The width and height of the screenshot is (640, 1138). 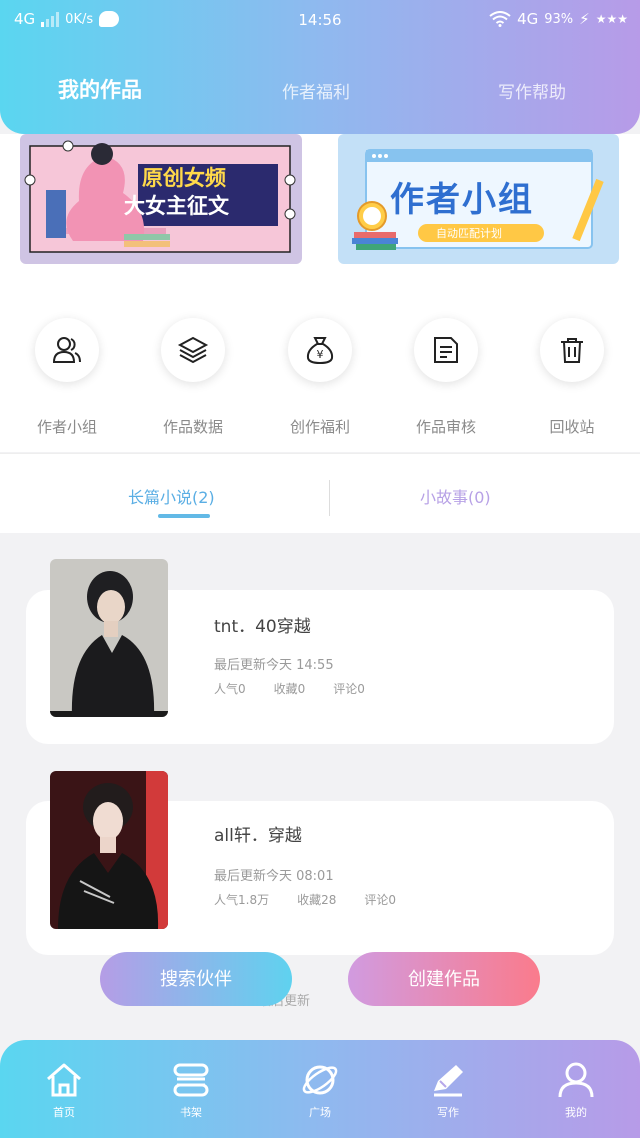 I want to click on work-title: tnt．40穿越, so click(x=262, y=627).